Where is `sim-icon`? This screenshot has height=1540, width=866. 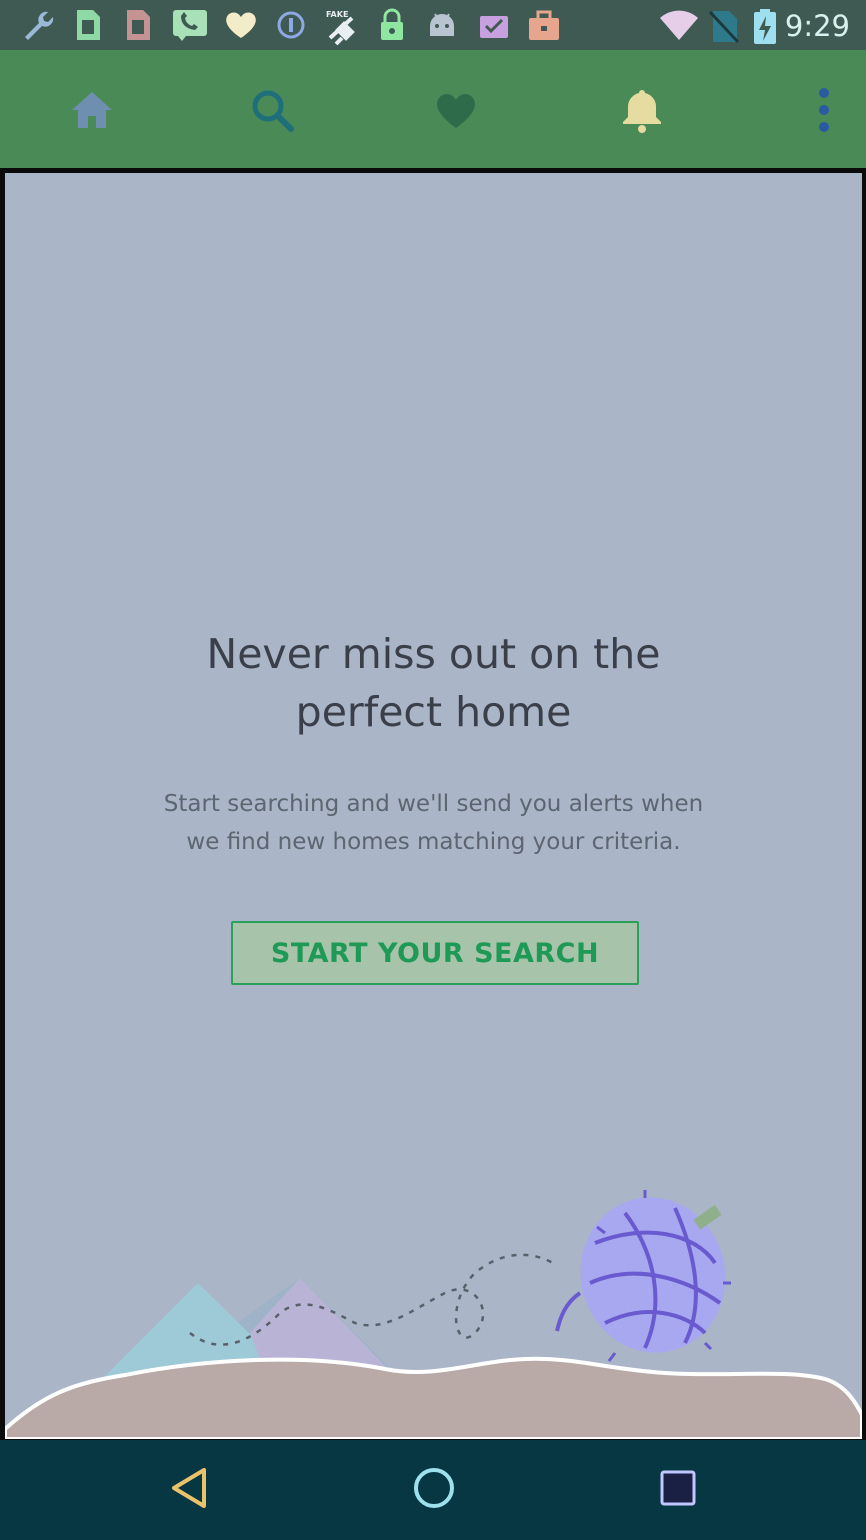
sim-icon is located at coordinates (88, 27).